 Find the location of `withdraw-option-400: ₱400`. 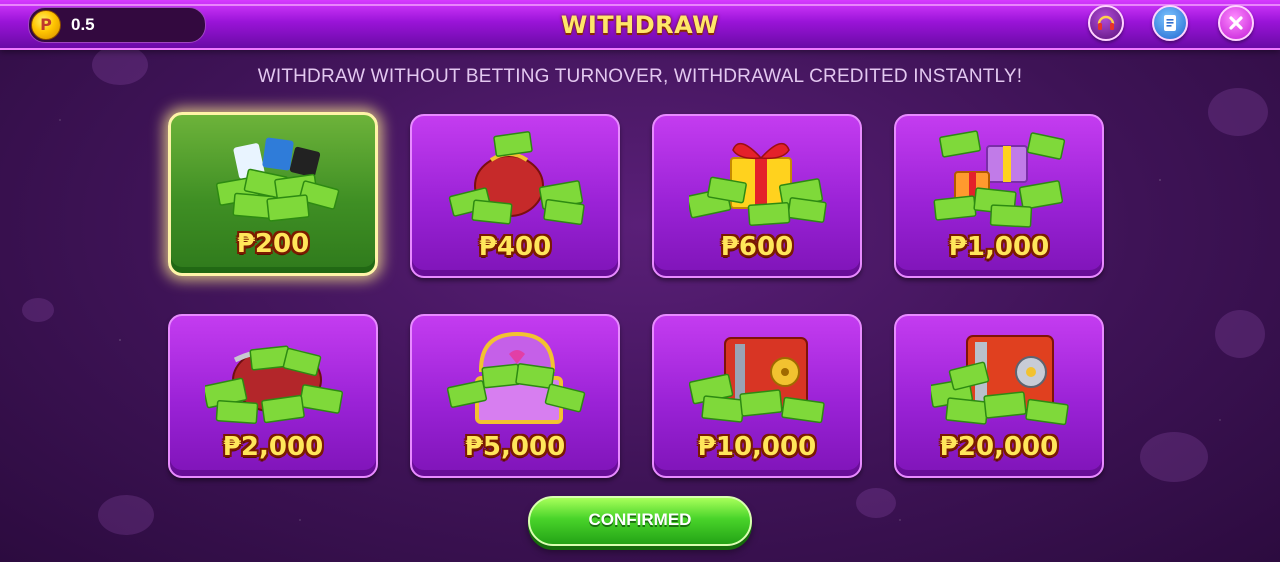

withdraw-option-400: ₱400 is located at coordinates (515, 196).